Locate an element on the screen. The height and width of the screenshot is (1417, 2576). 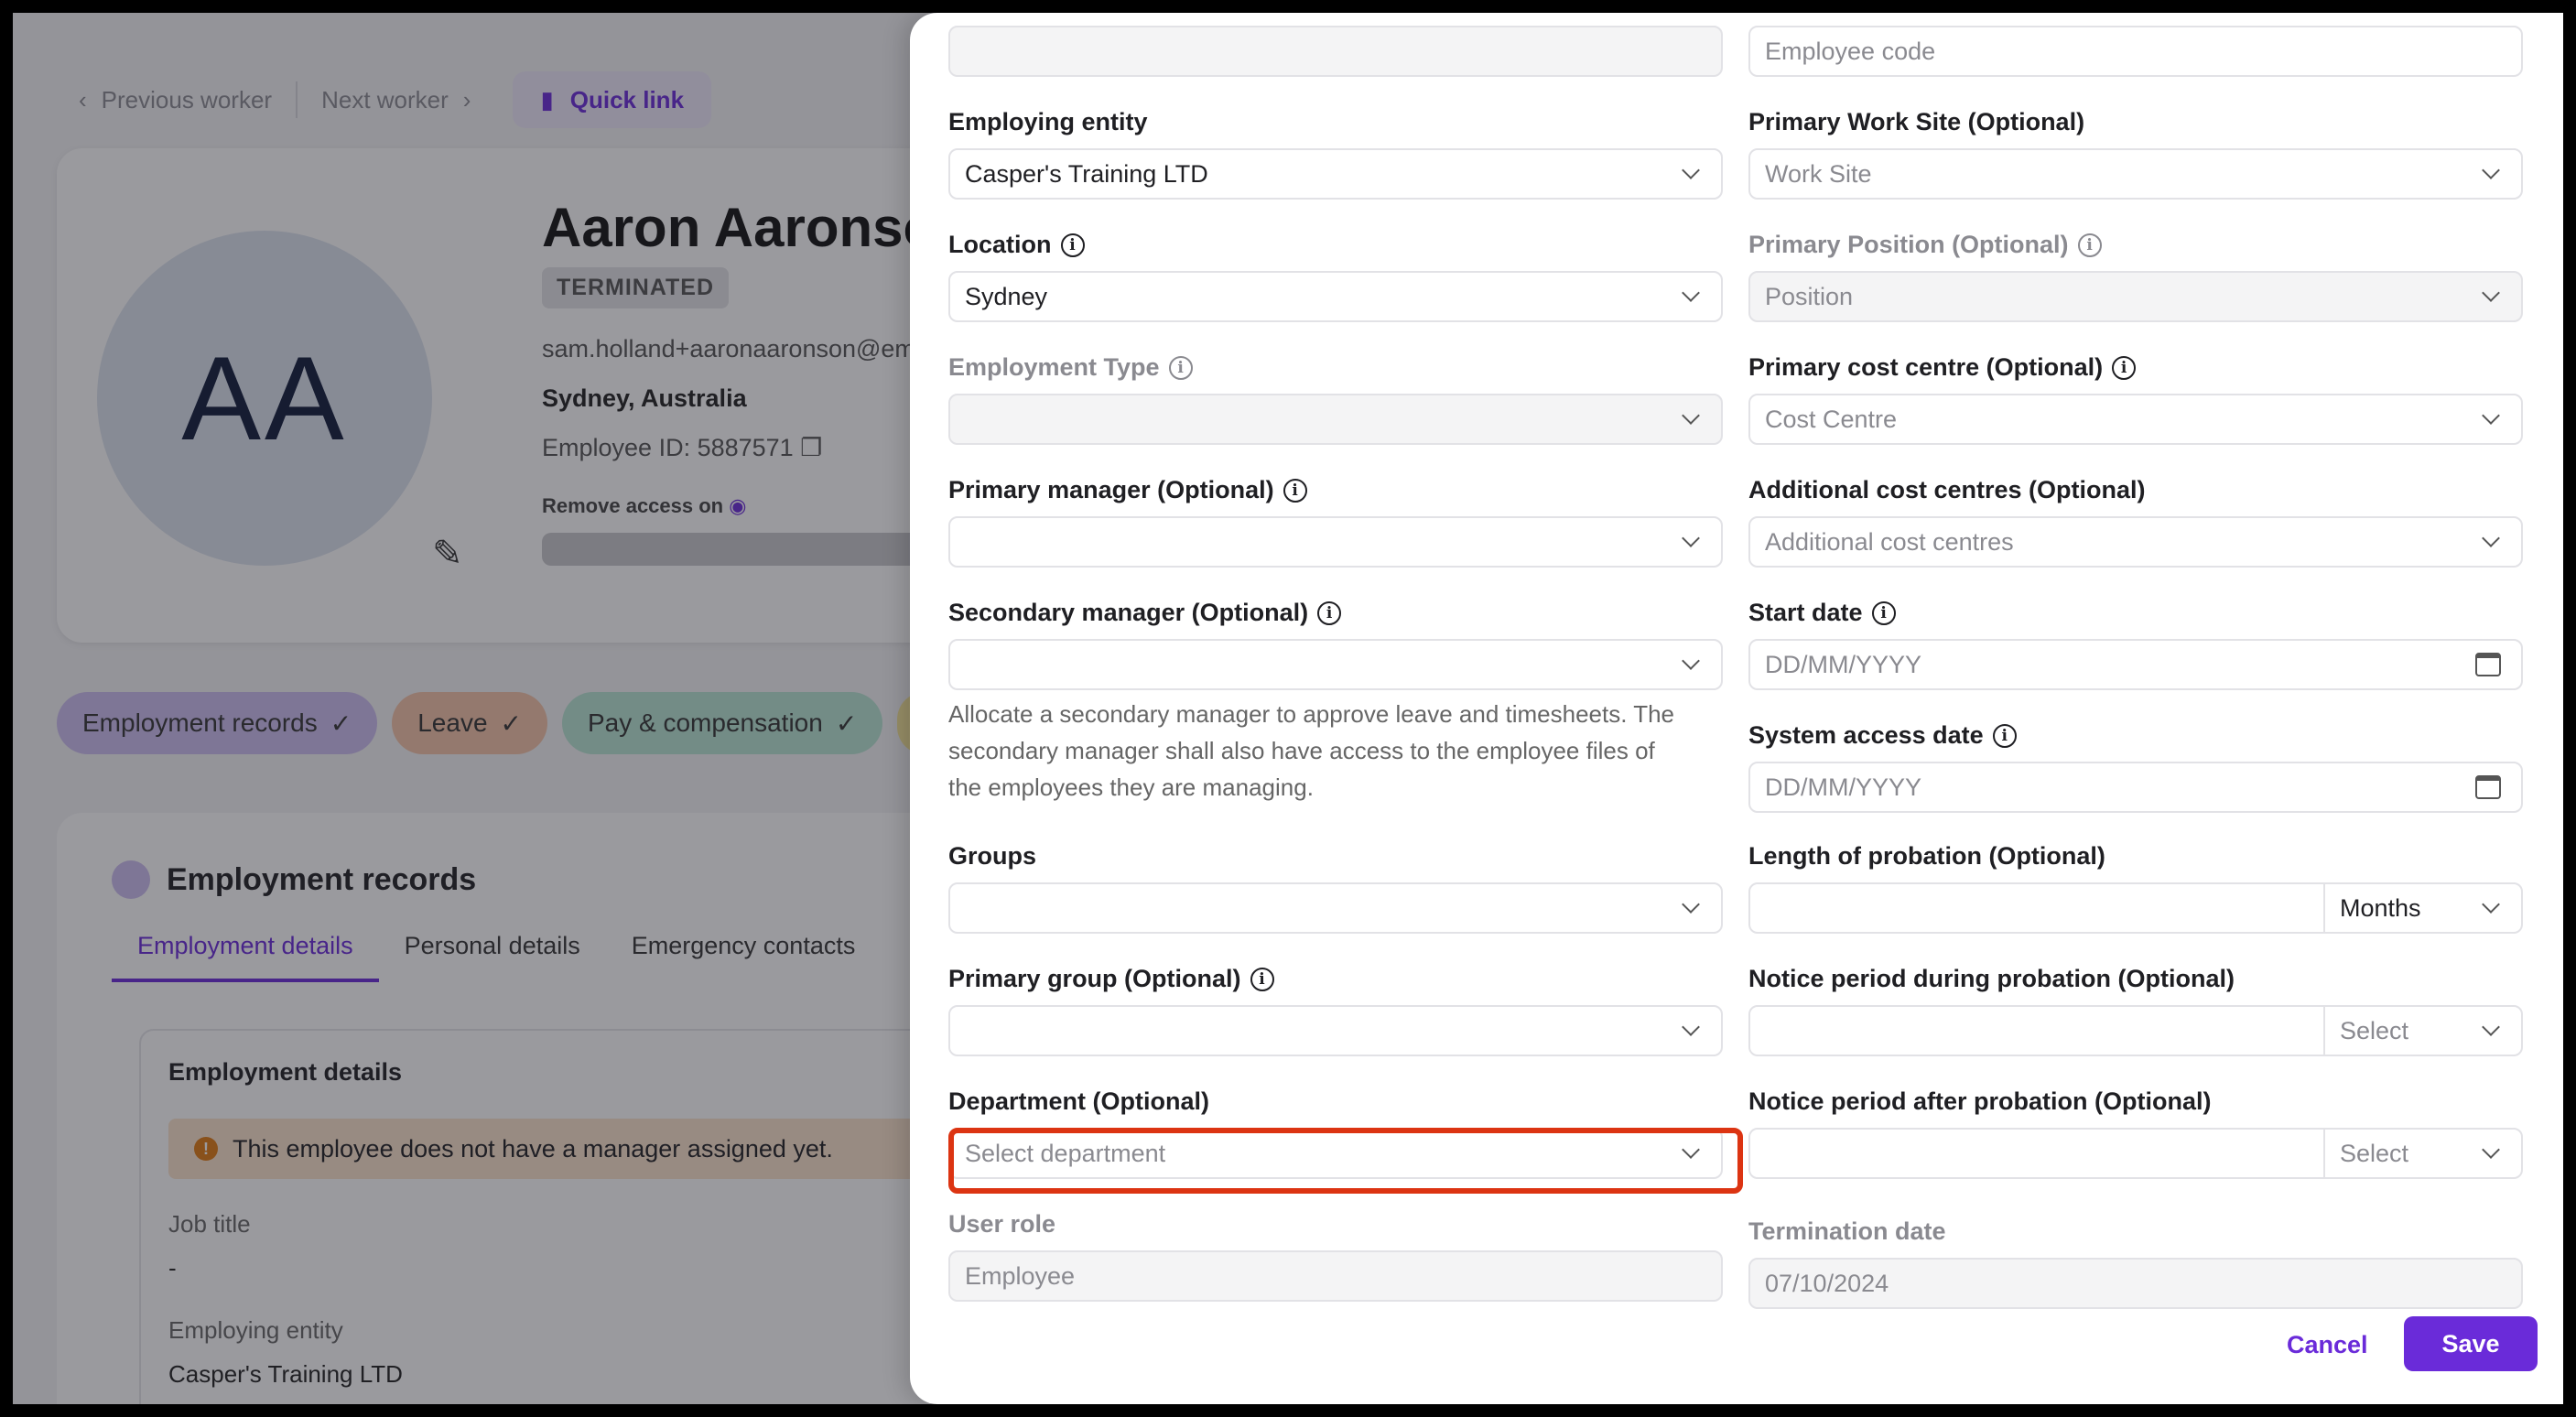
probation-length-input: Months is located at coordinates (2136, 908).